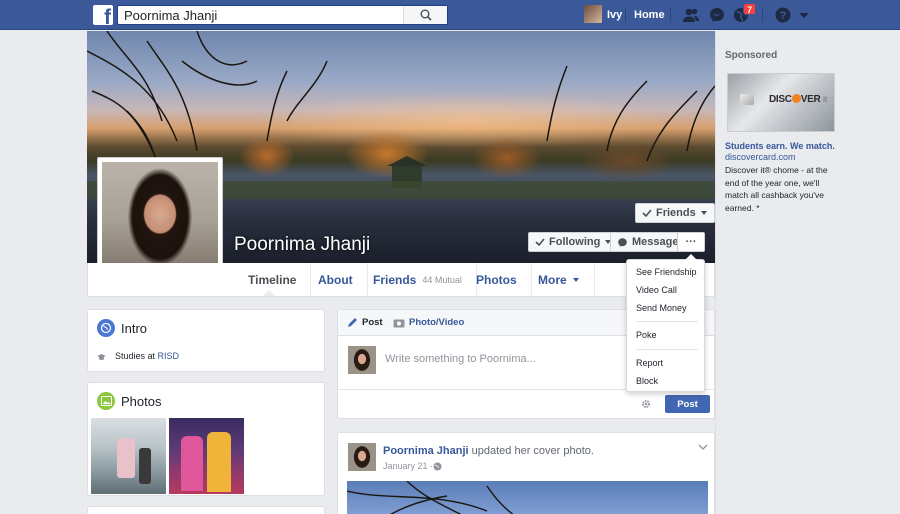 The image size is (900, 514). I want to click on post-header: Poornima Jhanji updated her cover photo., so click(488, 451).